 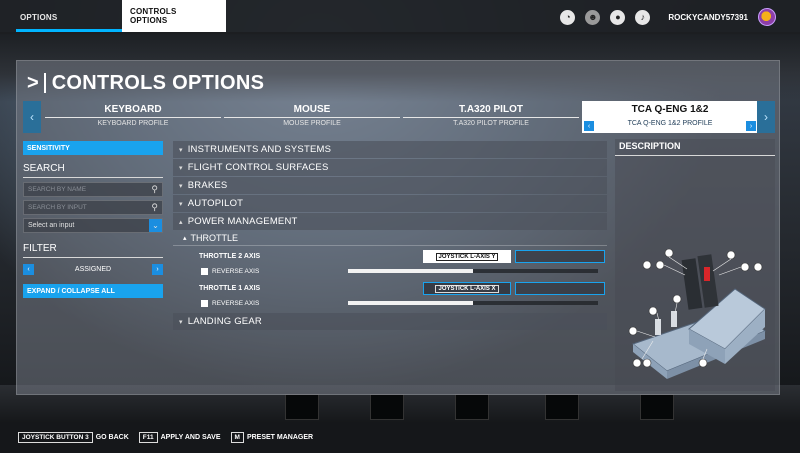 What do you see at coordinates (491, 123) in the screenshot?
I see `device-profile: T.A320 PILOT PROFILE` at bounding box center [491, 123].